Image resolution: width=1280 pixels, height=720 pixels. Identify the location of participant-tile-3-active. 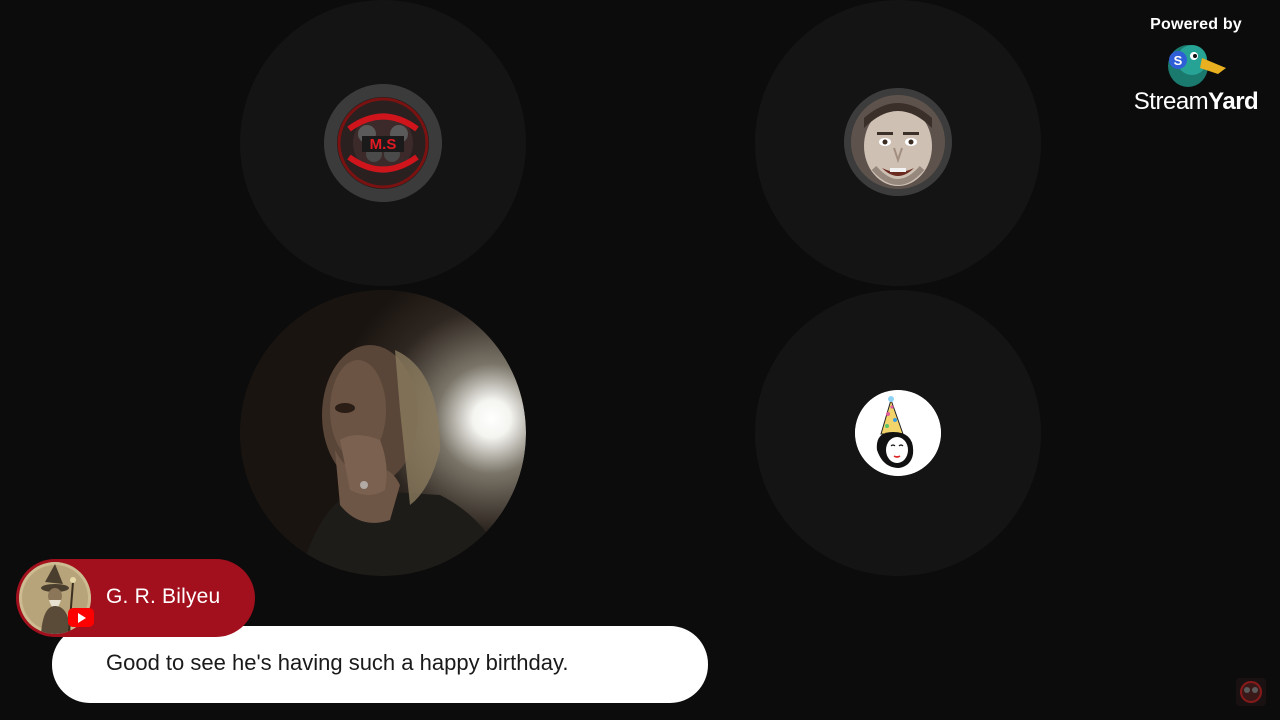
(383, 433).